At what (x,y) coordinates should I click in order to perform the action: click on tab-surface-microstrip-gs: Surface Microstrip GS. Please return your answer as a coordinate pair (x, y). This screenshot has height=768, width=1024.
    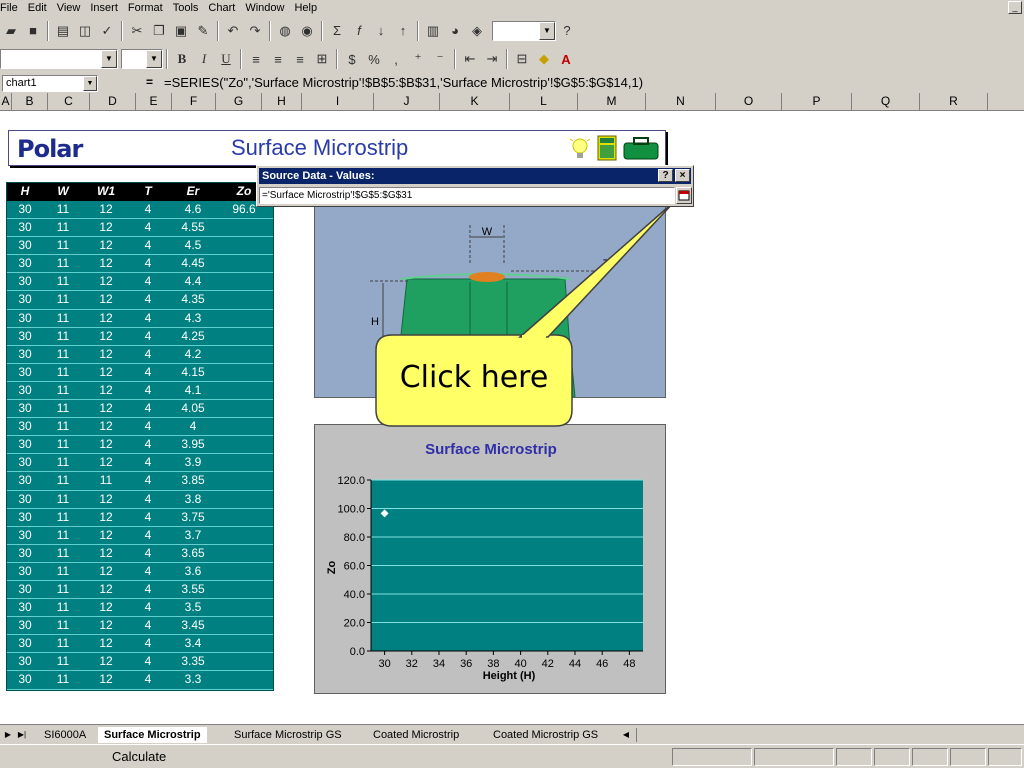
    Looking at the image, I should click on (288, 735).